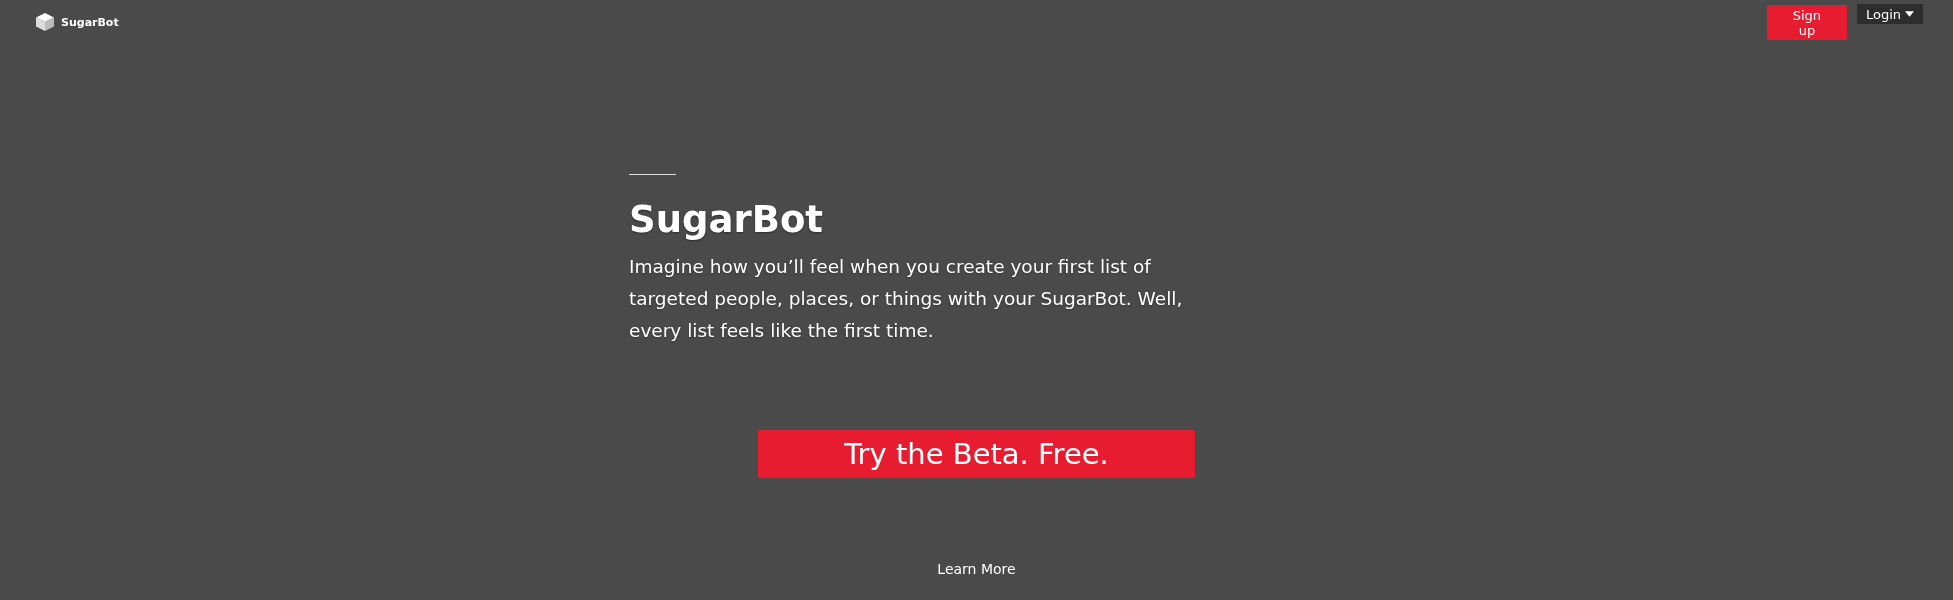 This screenshot has height=600, width=1953. Describe the element at coordinates (976, 569) in the screenshot. I see `learn-more-link: Learn More` at that location.